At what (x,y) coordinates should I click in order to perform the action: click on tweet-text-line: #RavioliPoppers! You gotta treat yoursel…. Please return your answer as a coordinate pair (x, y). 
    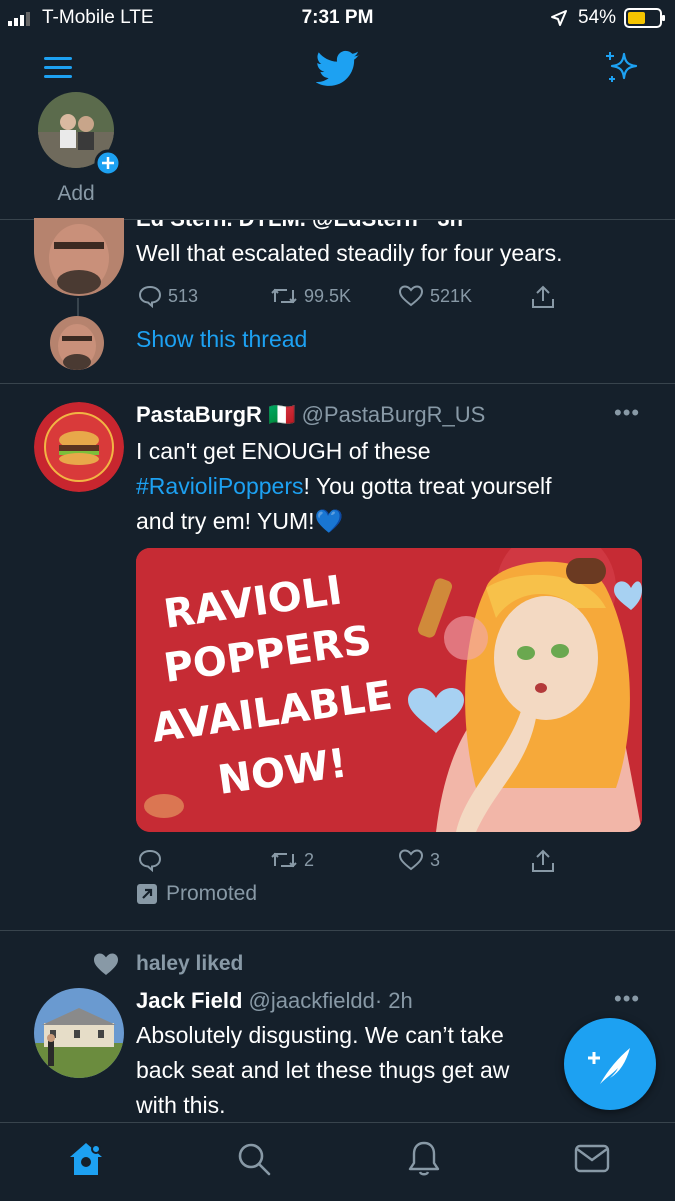
    Looking at the image, I should click on (391, 486).